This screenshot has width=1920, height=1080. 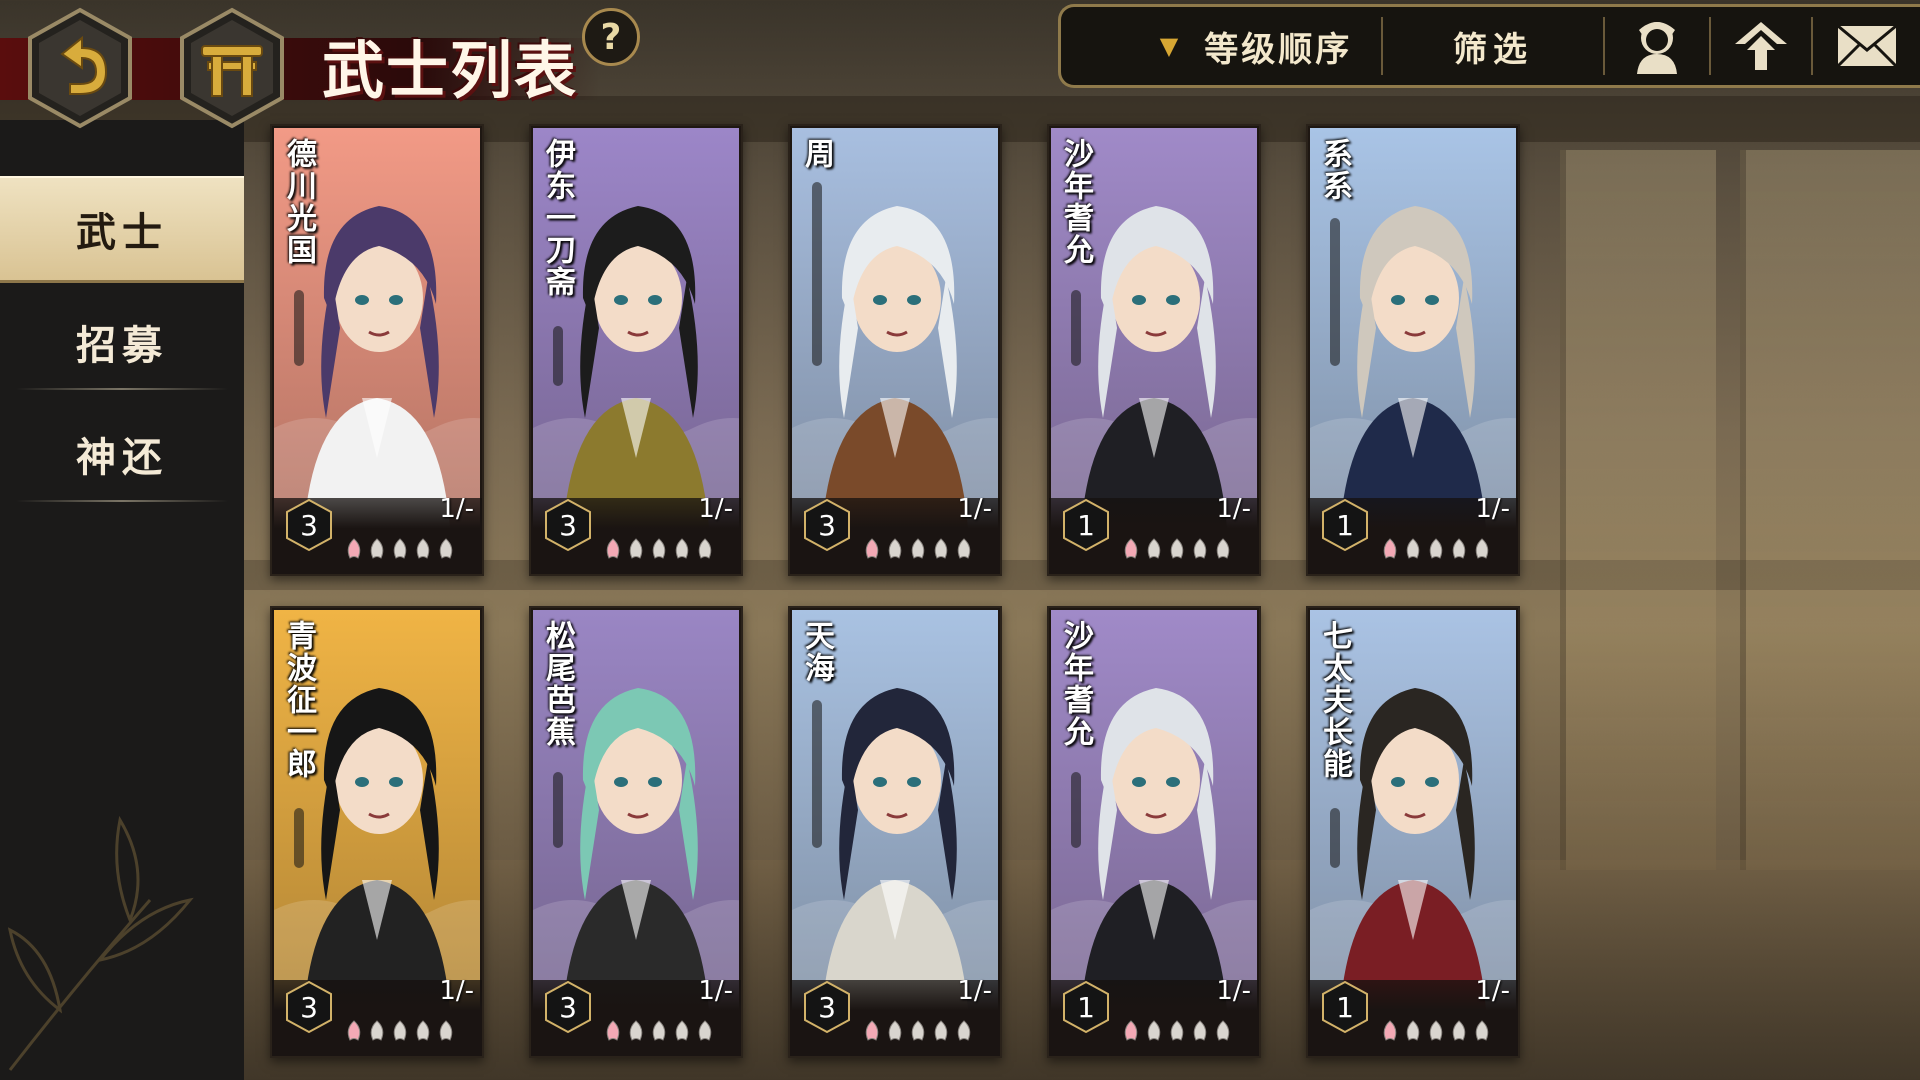 I want to click on samurai-card: 德川光国 1/- 3, so click(x=377, y=350).